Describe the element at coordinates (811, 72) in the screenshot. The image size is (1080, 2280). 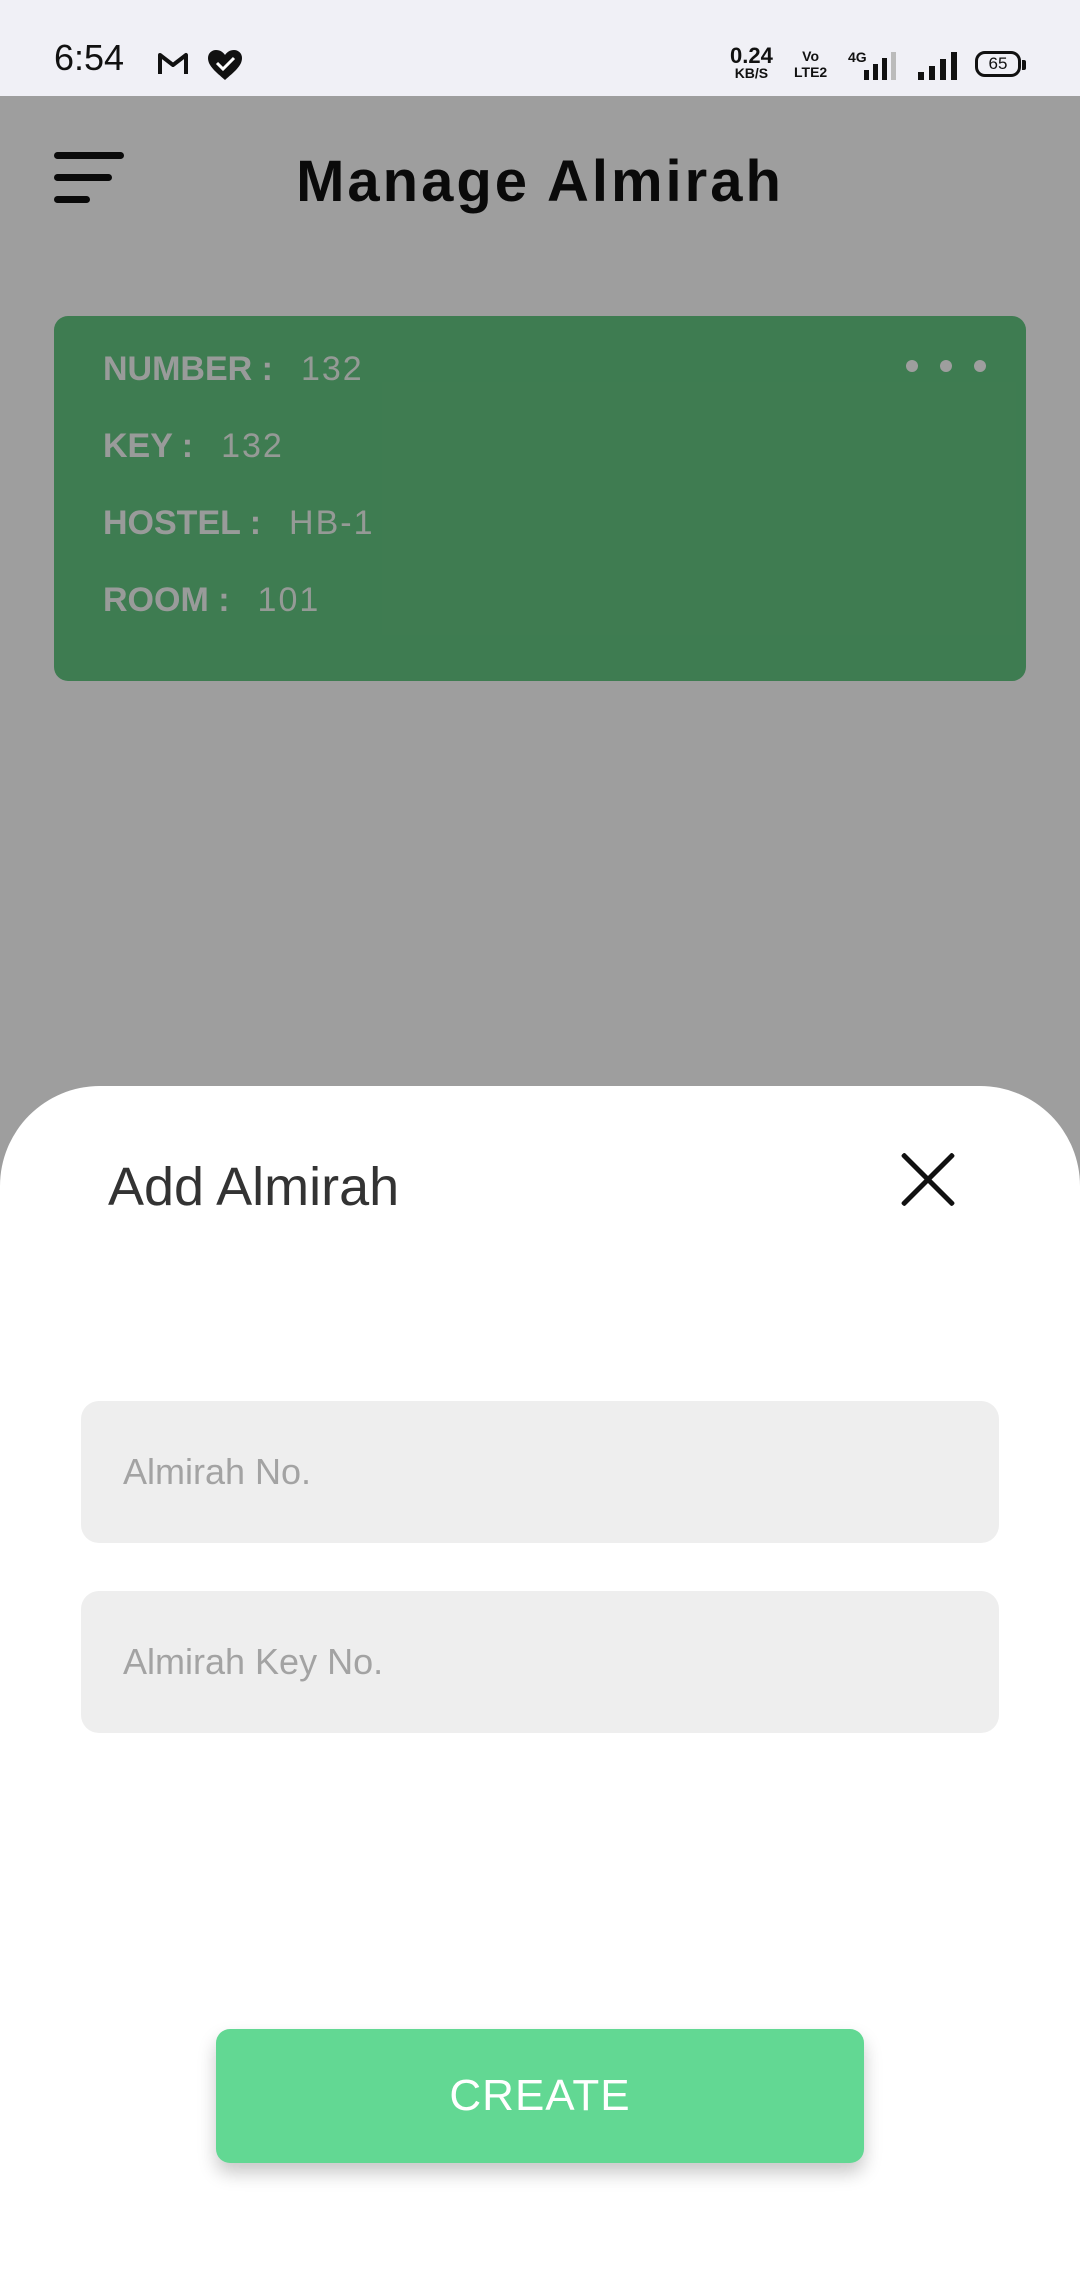
I see `volte-bottom: LTE2` at that location.